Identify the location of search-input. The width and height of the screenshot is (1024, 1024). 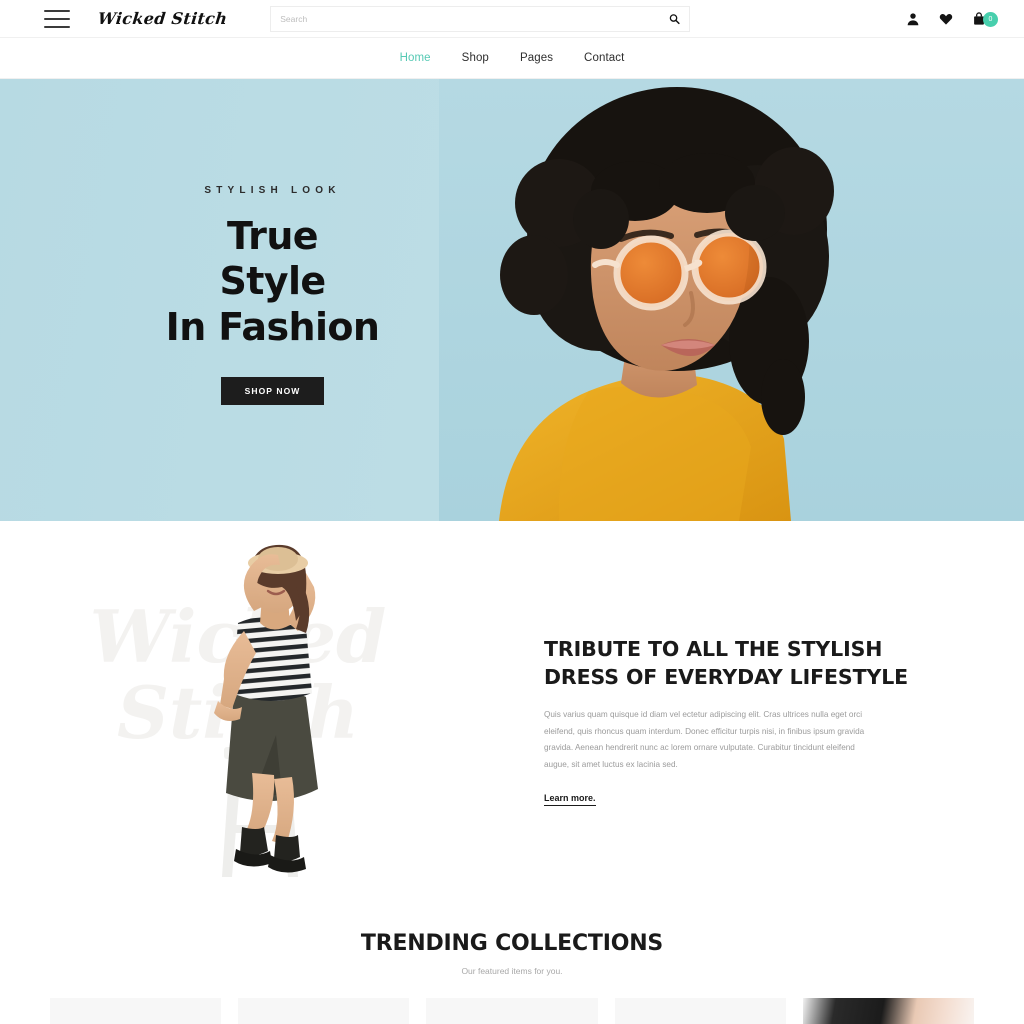
(480, 18).